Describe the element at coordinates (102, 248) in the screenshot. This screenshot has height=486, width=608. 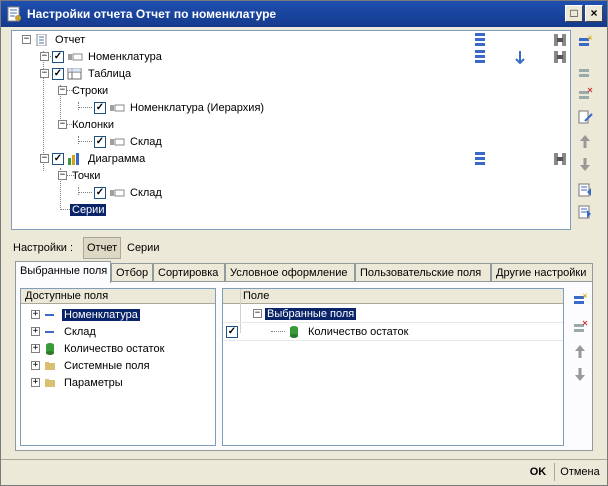
I see `settings-report-button: Отчет` at that location.